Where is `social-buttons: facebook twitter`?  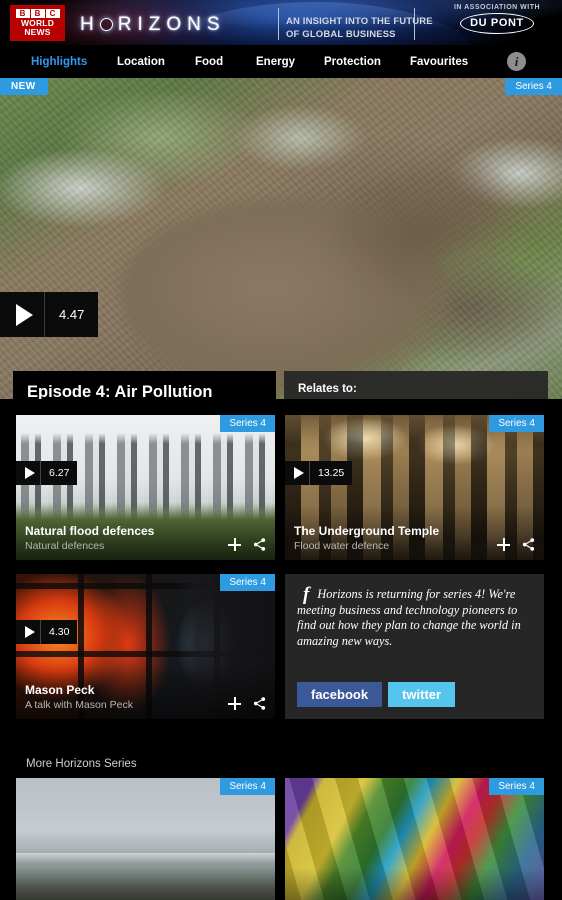
social-buttons: facebook twitter is located at coordinates (376, 694).